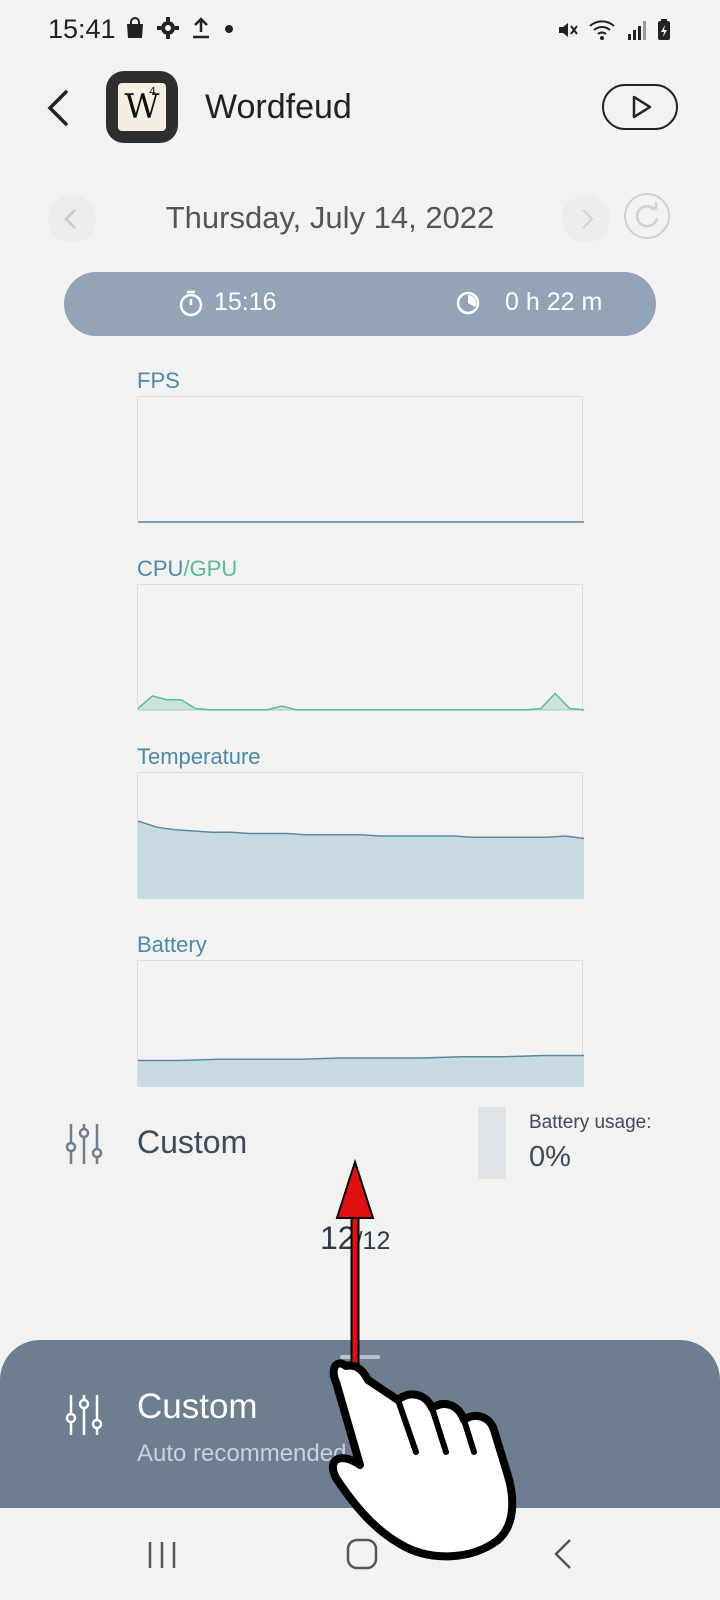 The width and height of the screenshot is (720, 1600). I want to click on temperature-chart, so click(360, 835).